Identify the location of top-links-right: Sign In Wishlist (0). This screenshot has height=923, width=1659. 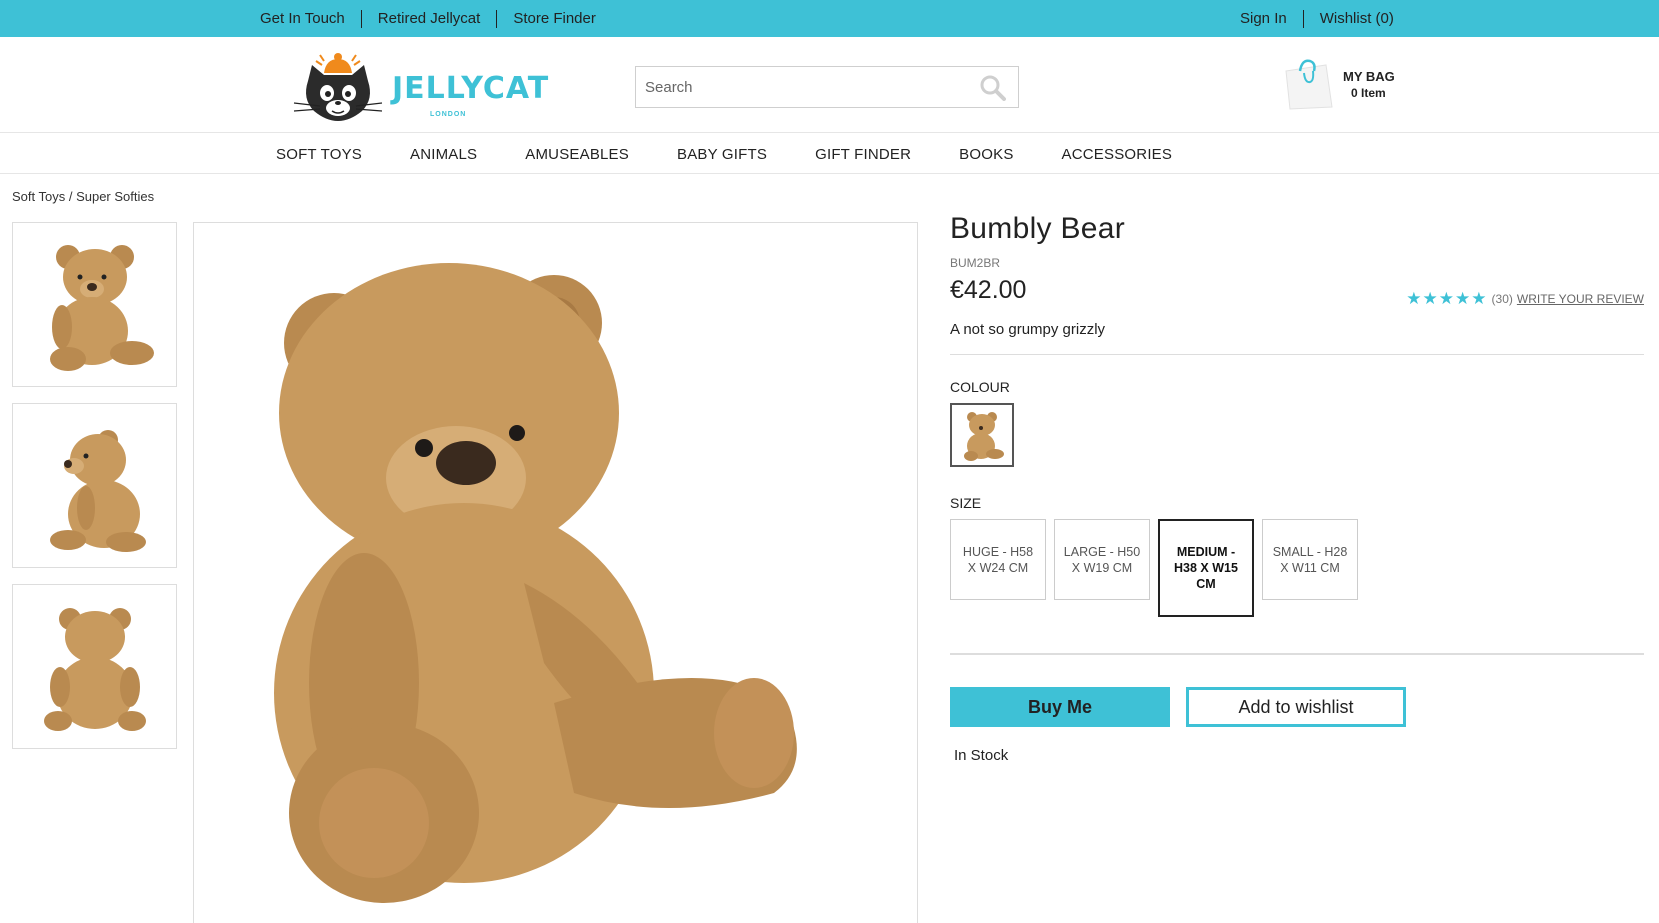
(1325, 18).